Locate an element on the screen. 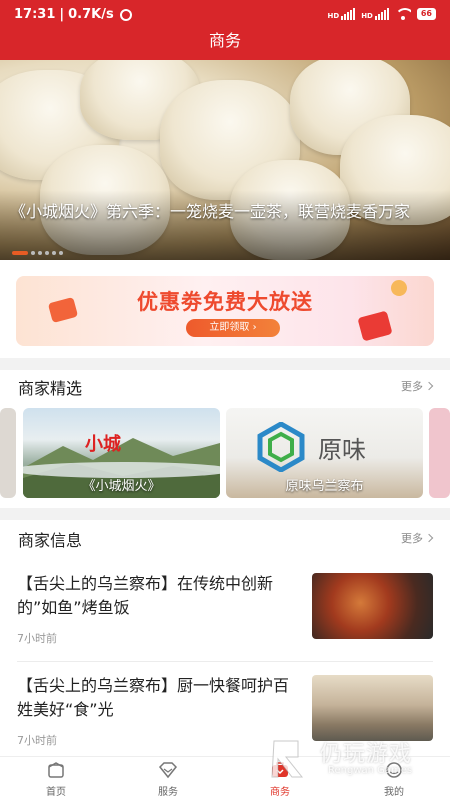 The height and width of the screenshot is (800, 450). merchant-card: 小城 《小城烟火》 is located at coordinates (121, 453).